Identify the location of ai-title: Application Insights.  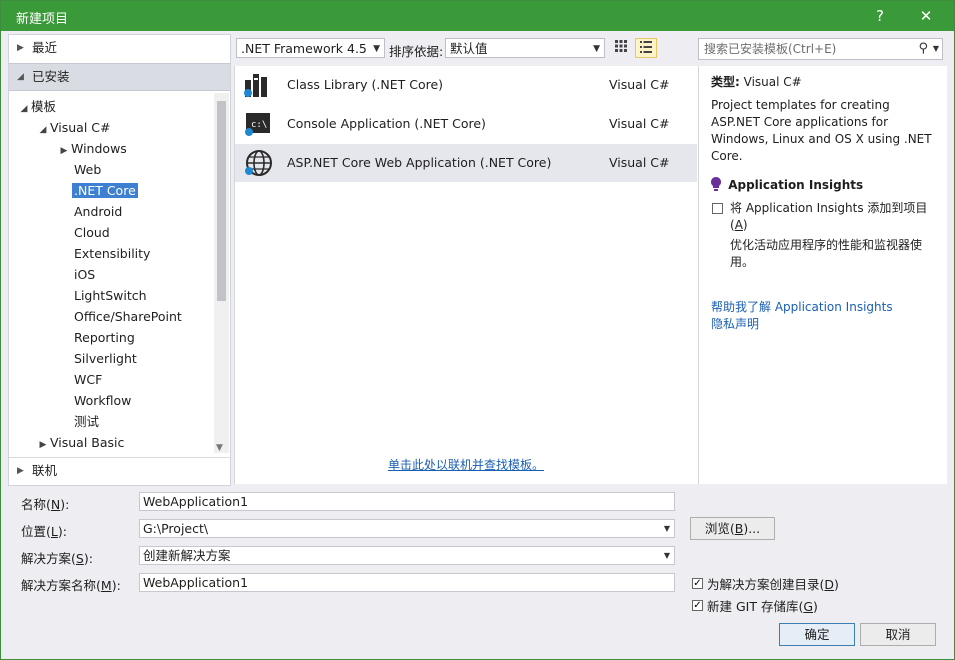
(796, 185).